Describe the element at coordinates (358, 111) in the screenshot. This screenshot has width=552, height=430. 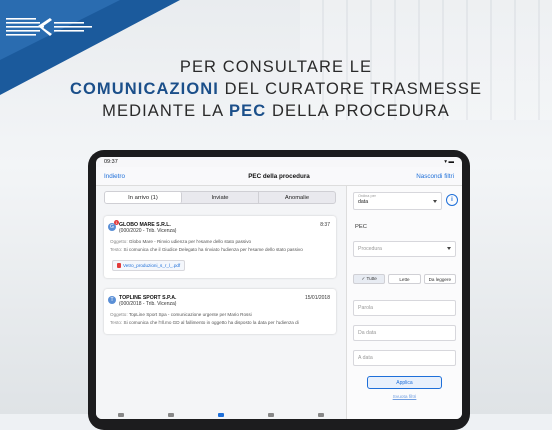
I see `headline-line-3b: DELLA PROCEDURA` at that location.